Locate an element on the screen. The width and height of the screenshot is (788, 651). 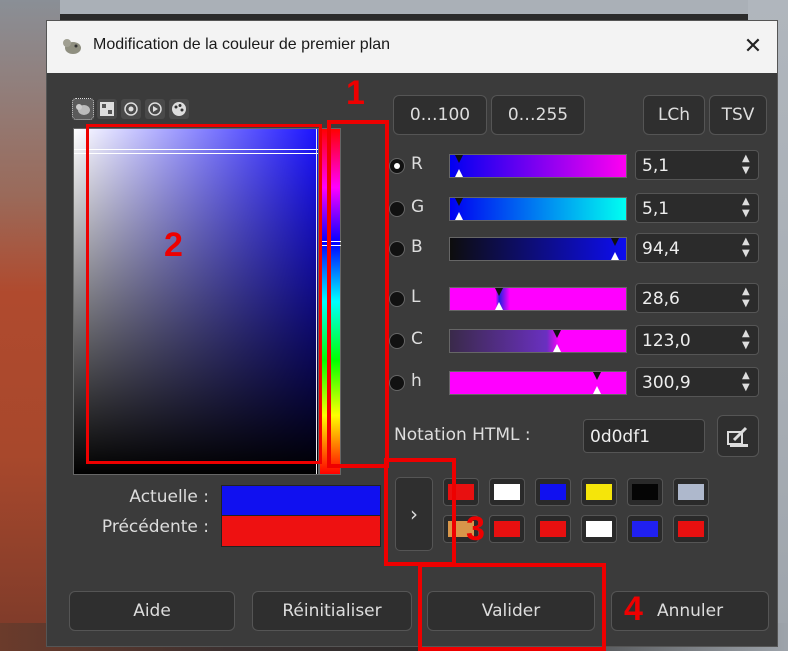
radio-b is located at coordinates (397, 249).